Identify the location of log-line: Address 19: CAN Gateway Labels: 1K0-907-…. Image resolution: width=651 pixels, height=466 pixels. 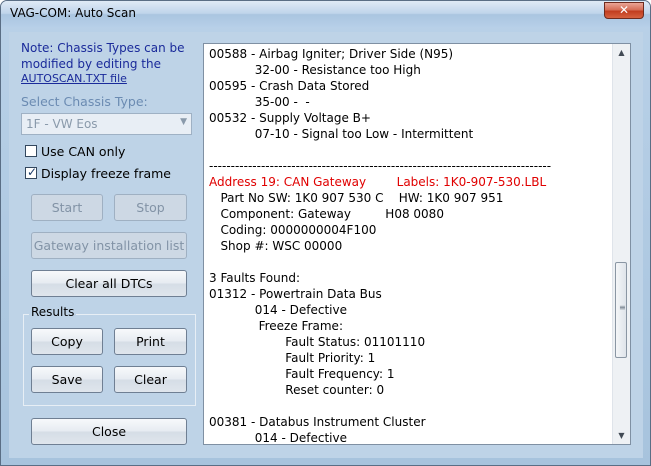
(378, 182).